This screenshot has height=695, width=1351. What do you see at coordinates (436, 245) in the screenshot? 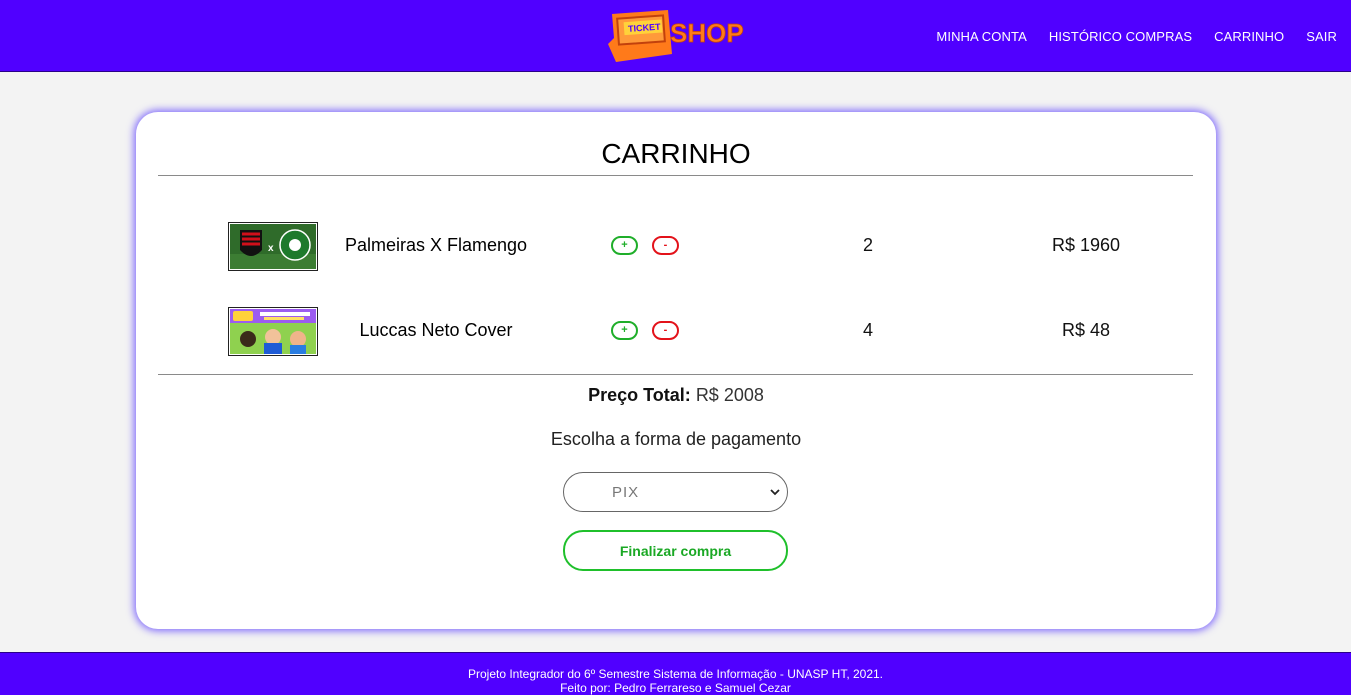
I see `item-name: Palmeiras X Flamengo` at bounding box center [436, 245].